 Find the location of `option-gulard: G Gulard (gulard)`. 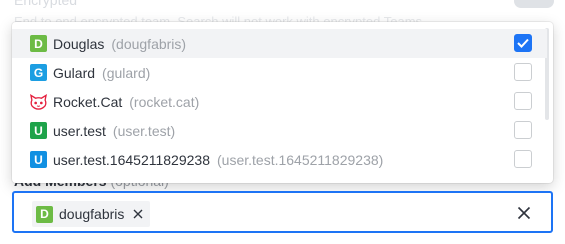

option-gulard: G Gulard (gulard) is located at coordinates (279, 72).